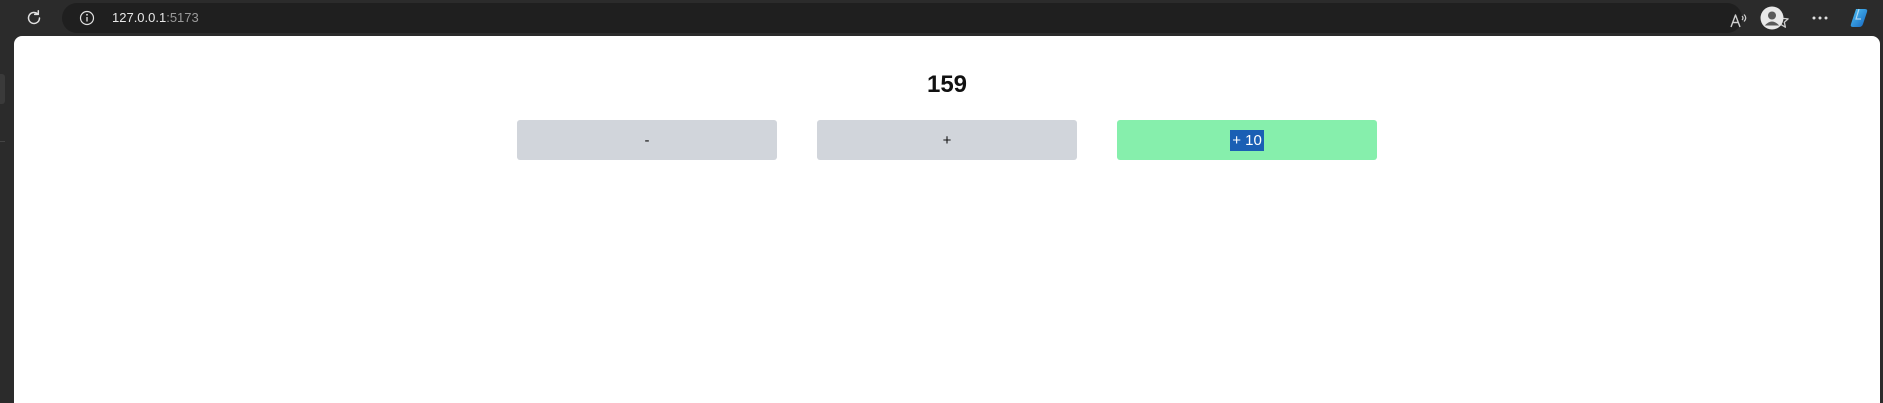 Image resolution: width=1883 pixels, height=403 pixels. I want to click on browser-toolbar: 127.0.0.1:5173, so click(941, 18).